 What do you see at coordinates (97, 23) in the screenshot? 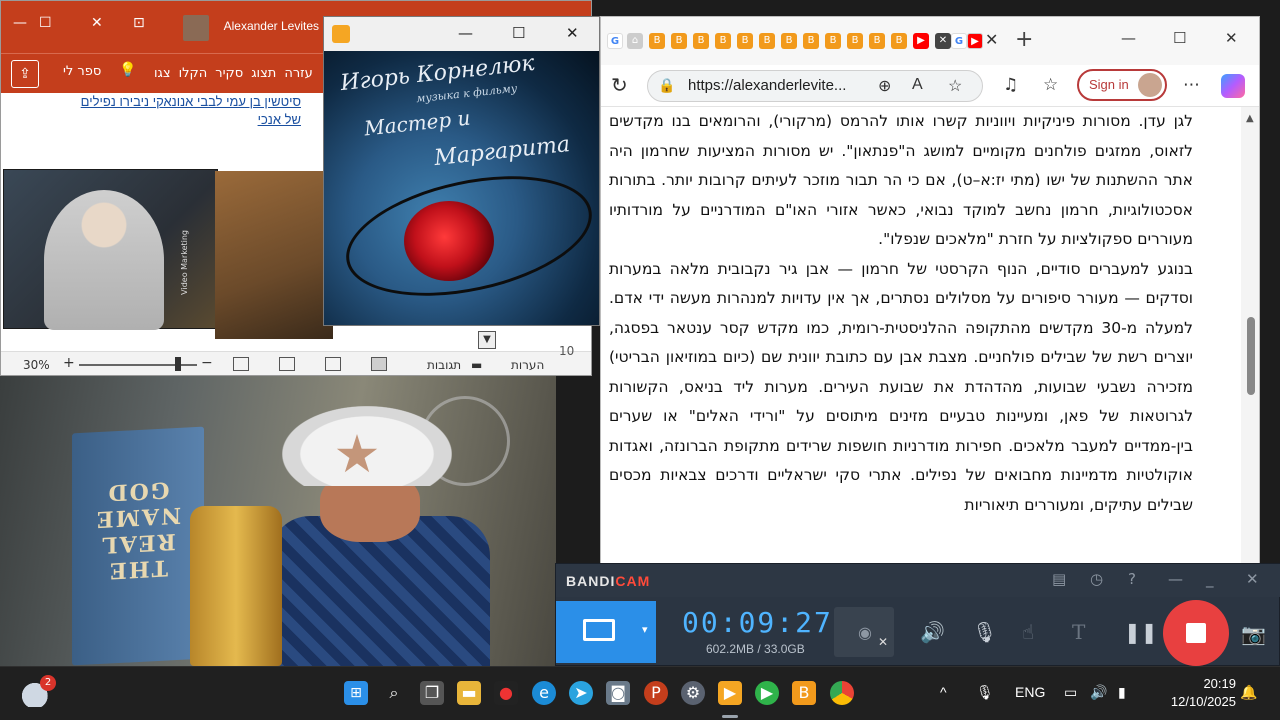
I see `ppt-close-button: ✕` at bounding box center [97, 23].